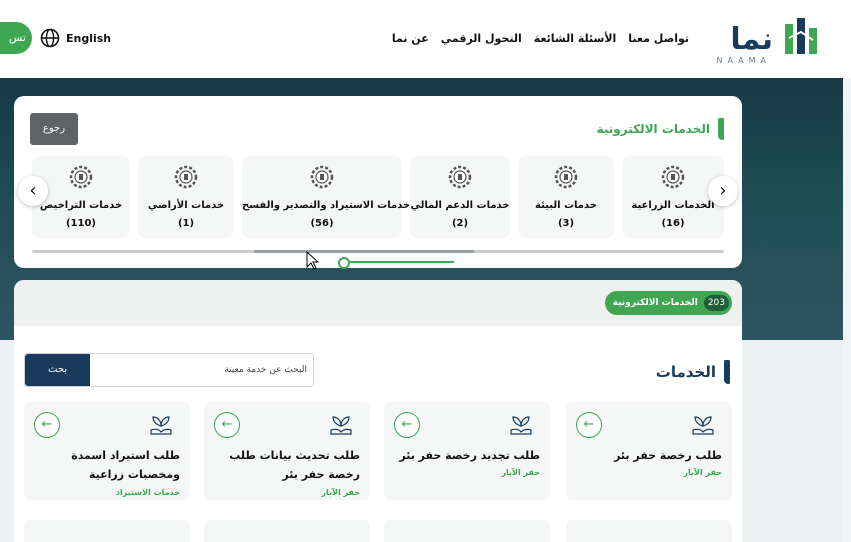  I want to click on services-count-label: الخدمات الالكترونية, so click(655, 303).